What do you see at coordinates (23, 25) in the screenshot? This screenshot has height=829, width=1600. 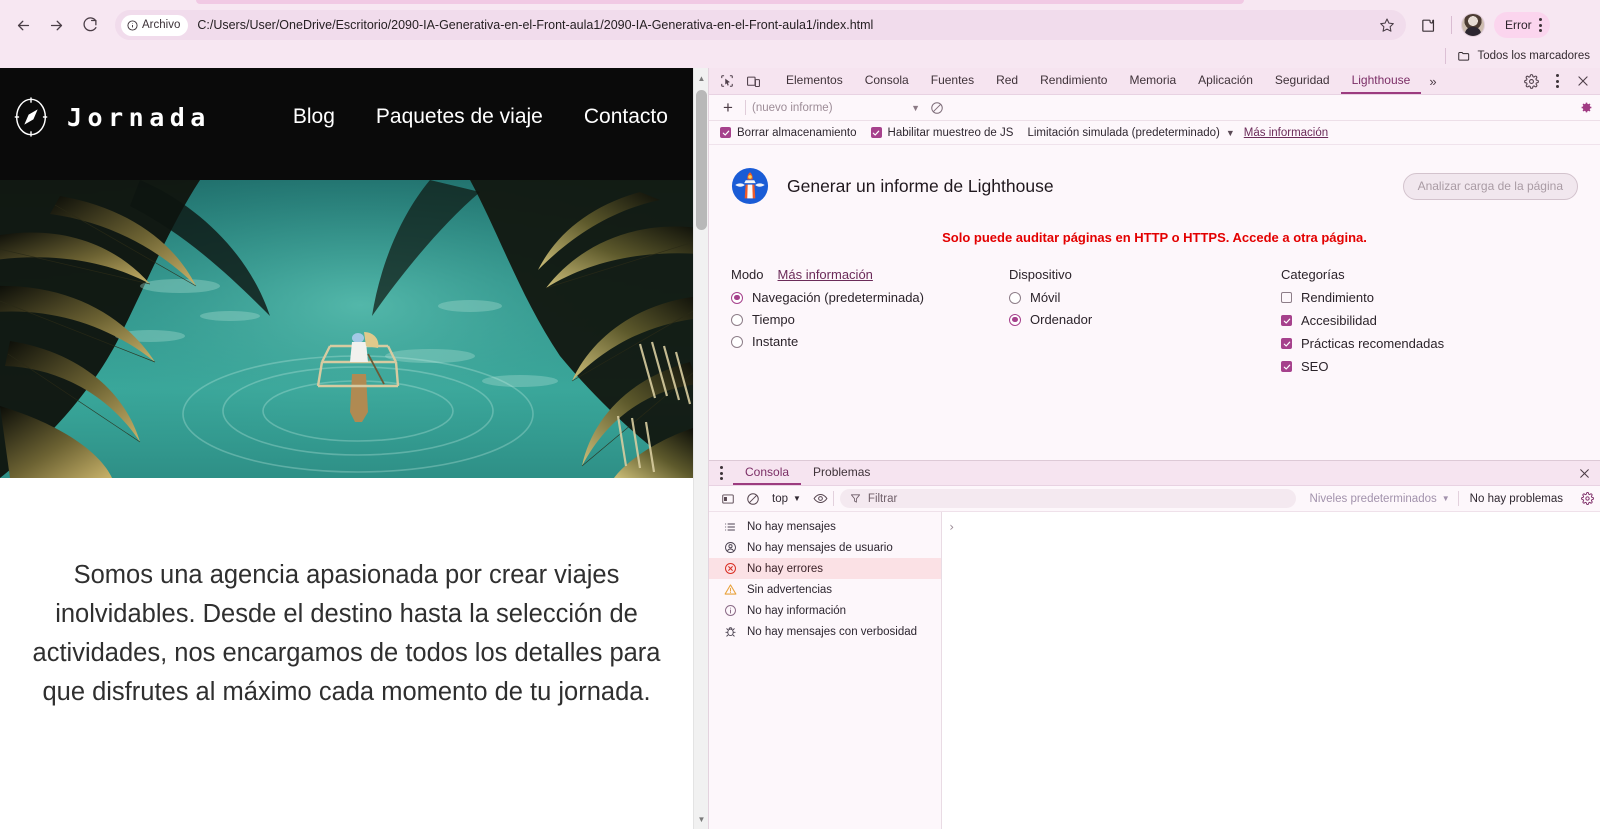 I see `back-button` at bounding box center [23, 25].